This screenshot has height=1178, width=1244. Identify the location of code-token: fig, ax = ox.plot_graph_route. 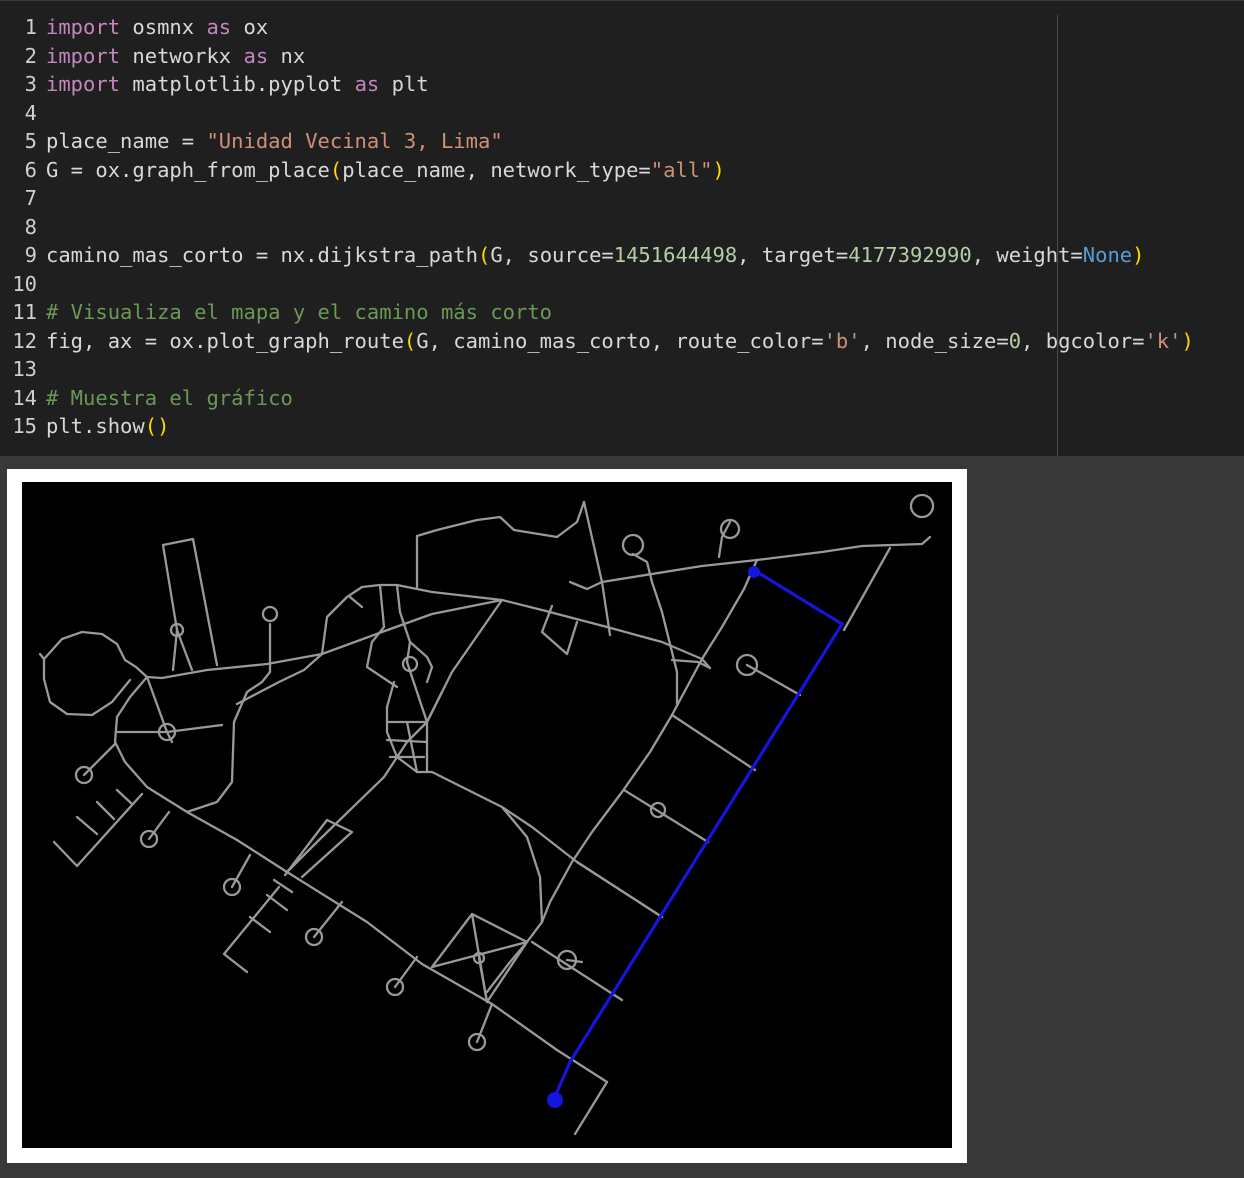
(225, 340).